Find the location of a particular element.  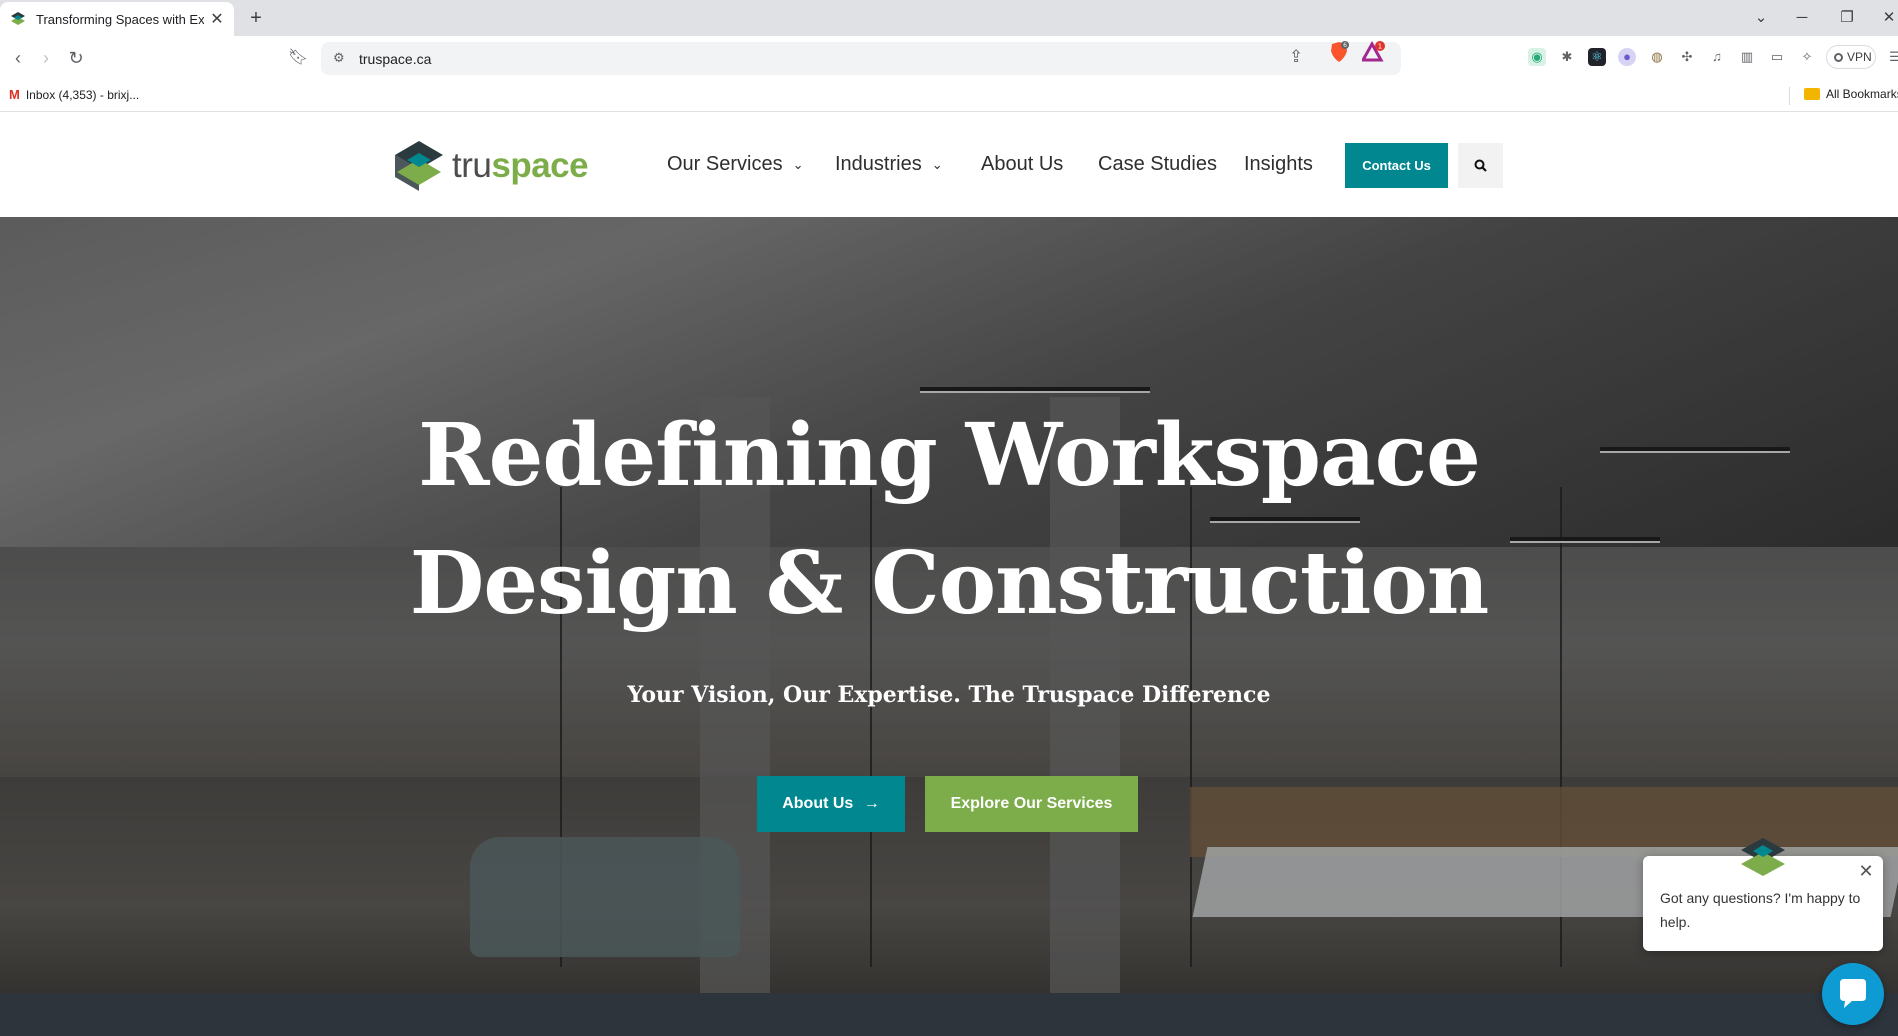

reload-icon: ↻ is located at coordinates (76, 58).